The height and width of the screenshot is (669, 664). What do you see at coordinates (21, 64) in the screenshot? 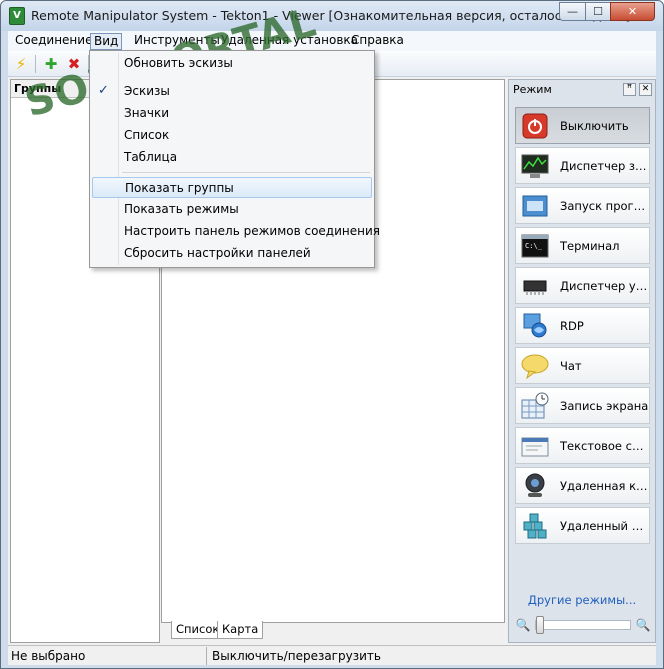
I see `lightning-icon: ⚡` at bounding box center [21, 64].